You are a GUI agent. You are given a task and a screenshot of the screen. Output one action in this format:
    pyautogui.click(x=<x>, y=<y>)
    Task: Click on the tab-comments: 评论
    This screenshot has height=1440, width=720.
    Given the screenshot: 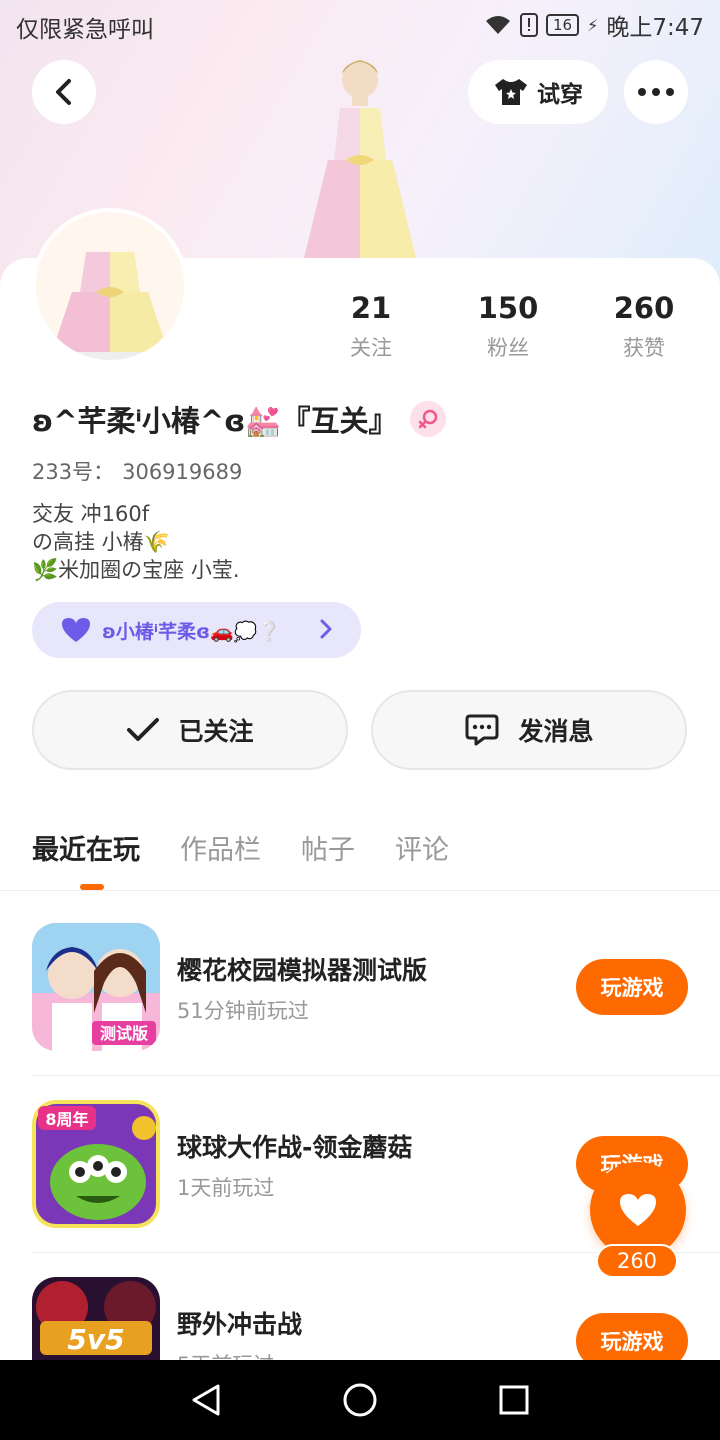 What is the action you would take?
    pyautogui.click(x=422, y=847)
    